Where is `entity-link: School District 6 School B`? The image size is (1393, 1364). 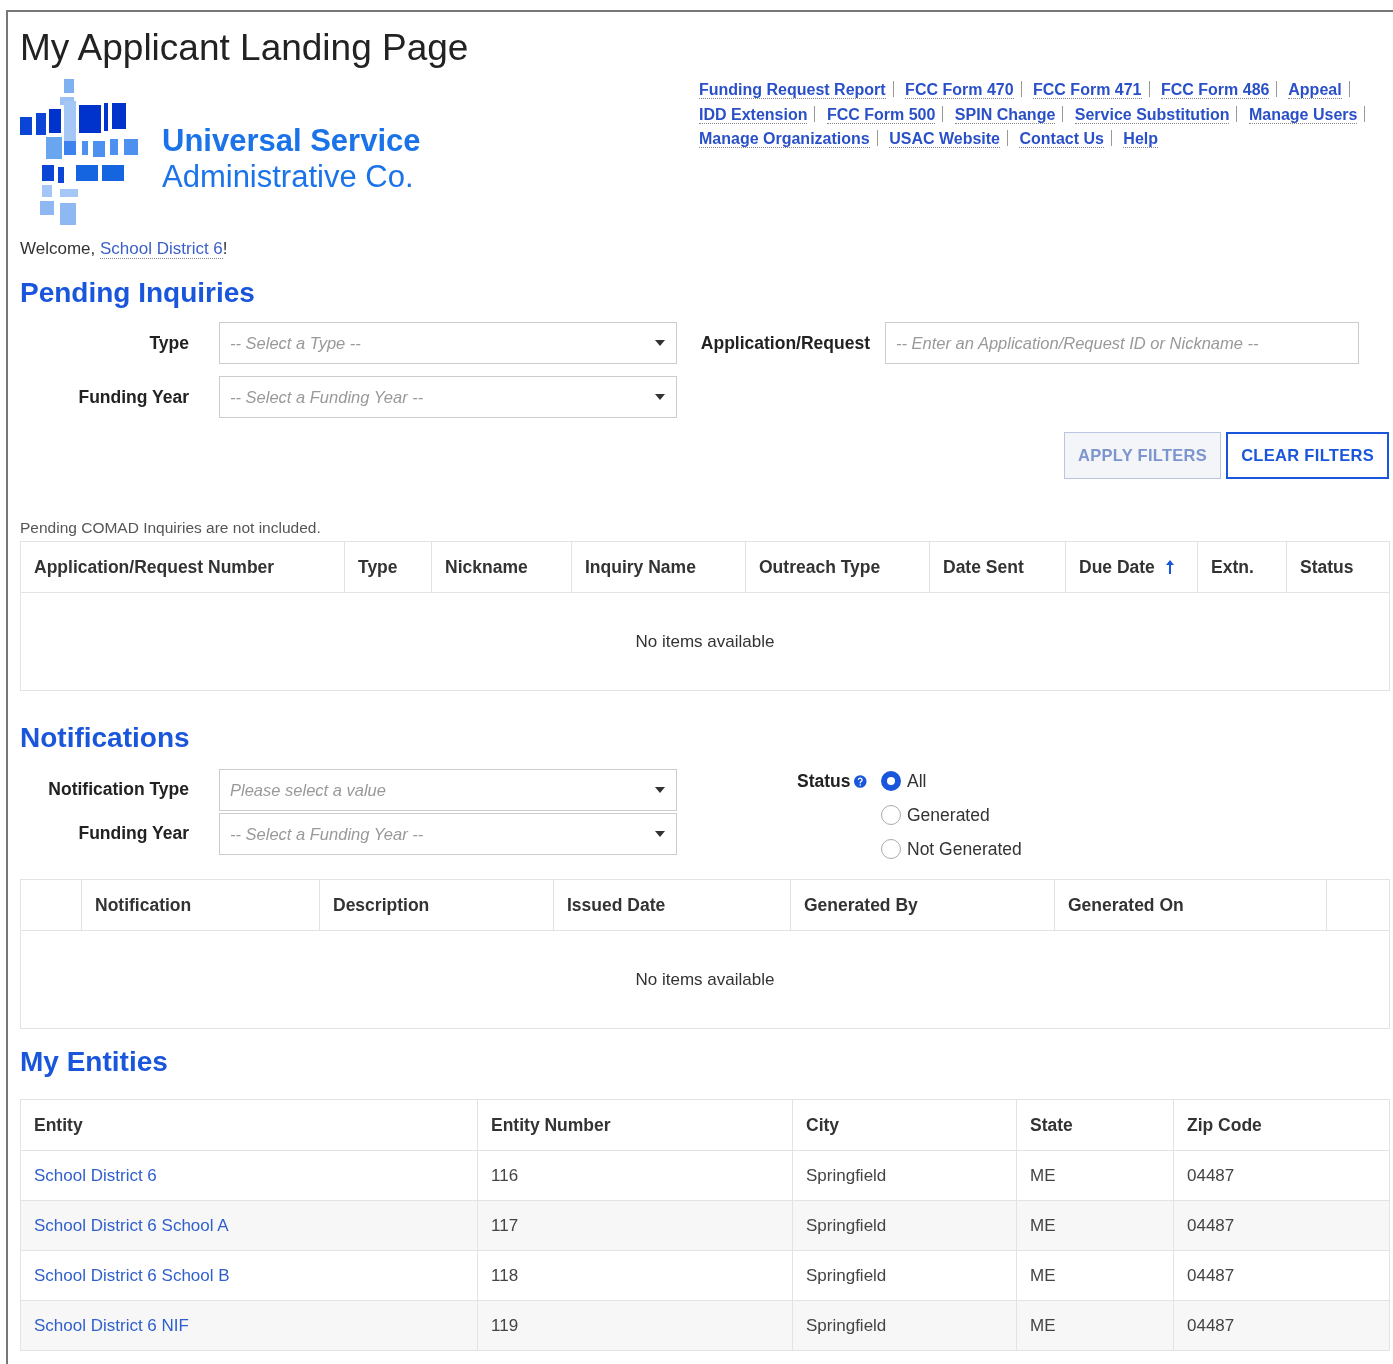 entity-link: School District 6 School B is located at coordinates (132, 1275).